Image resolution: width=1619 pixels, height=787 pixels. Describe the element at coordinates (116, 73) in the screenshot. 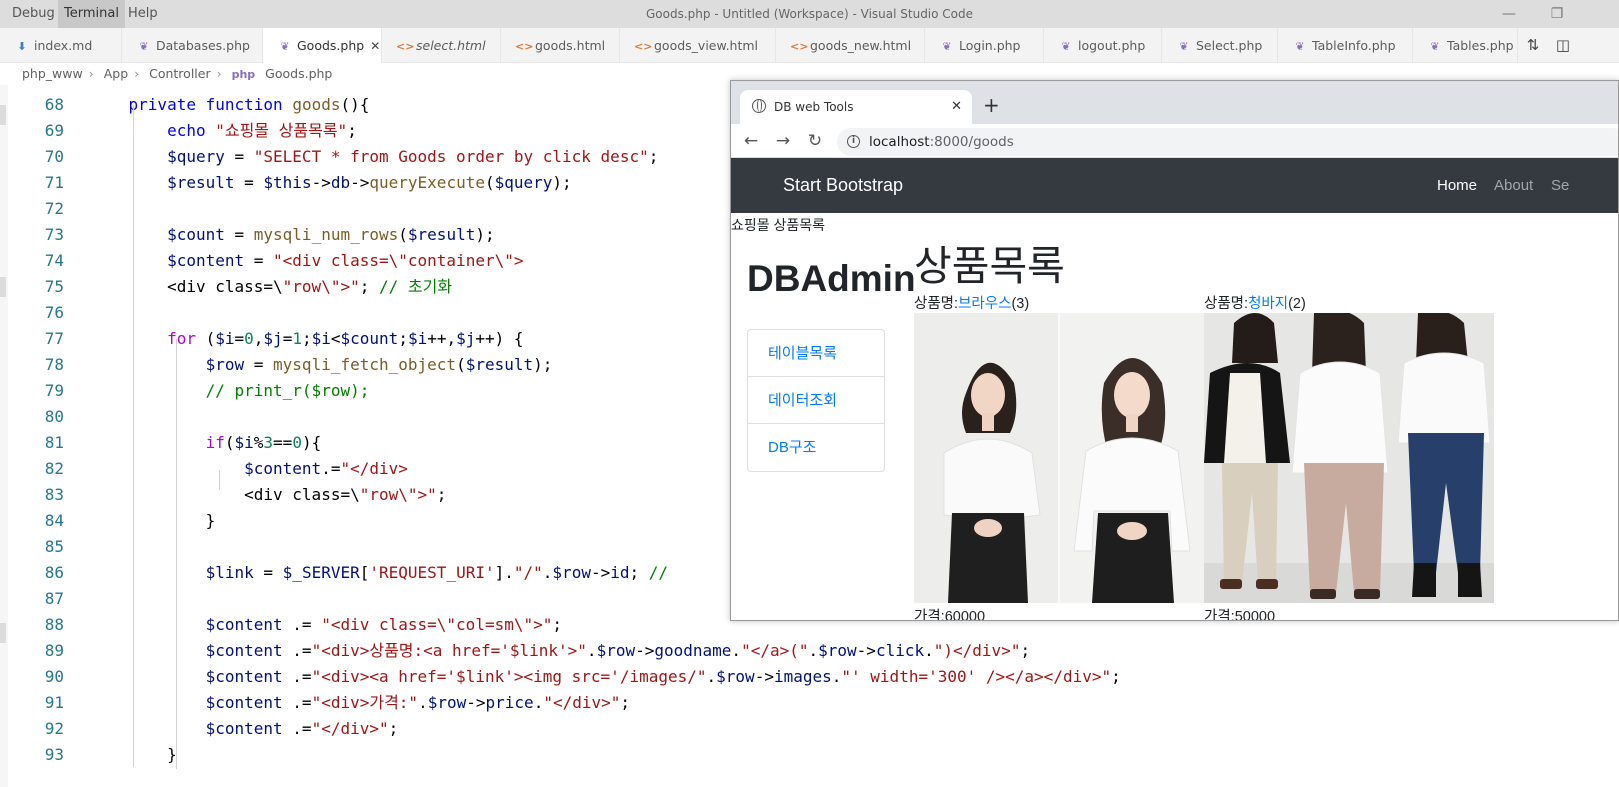

I see `breadcrumb-app: App` at that location.